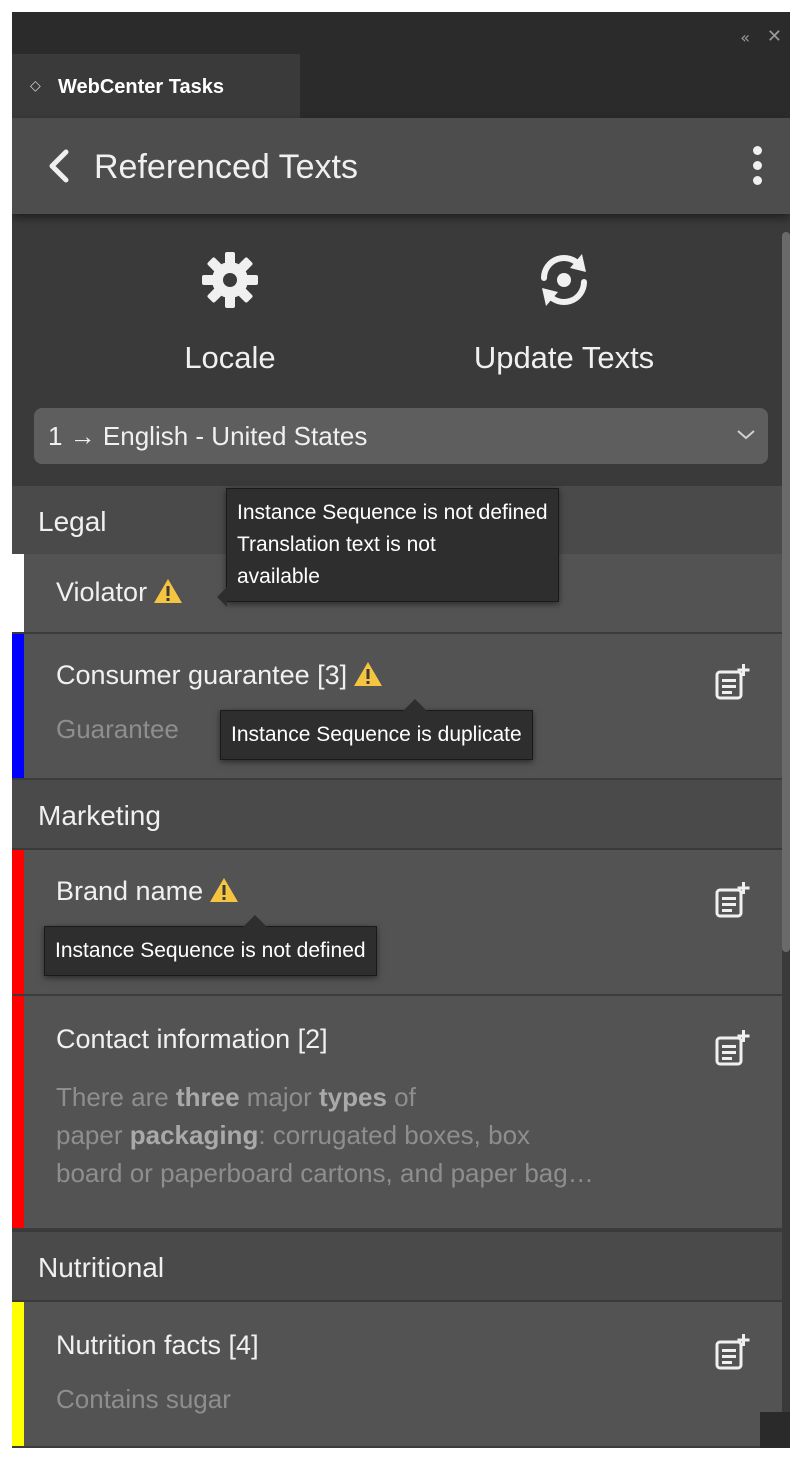 The image size is (796, 1459). Describe the element at coordinates (207, 1097) in the screenshot. I see `body-highlight: three` at that location.